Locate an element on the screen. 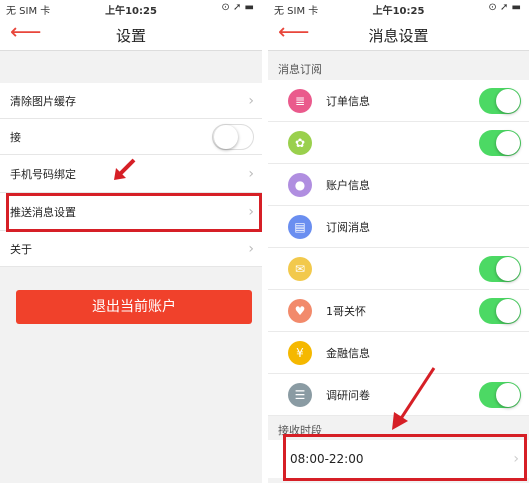 This screenshot has width=529, height=483. finance-icon: ¥ is located at coordinates (300, 352).